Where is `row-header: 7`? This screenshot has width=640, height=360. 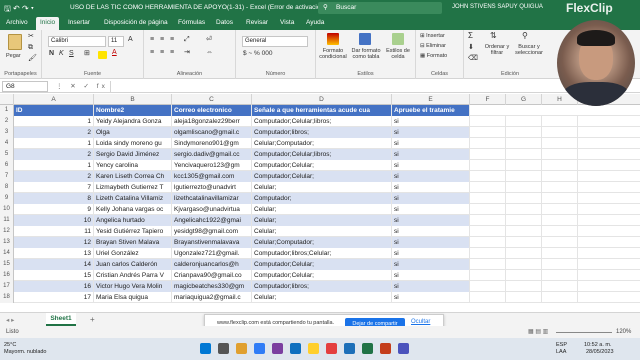 row-header: 7 is located at coordinates (7, 176).